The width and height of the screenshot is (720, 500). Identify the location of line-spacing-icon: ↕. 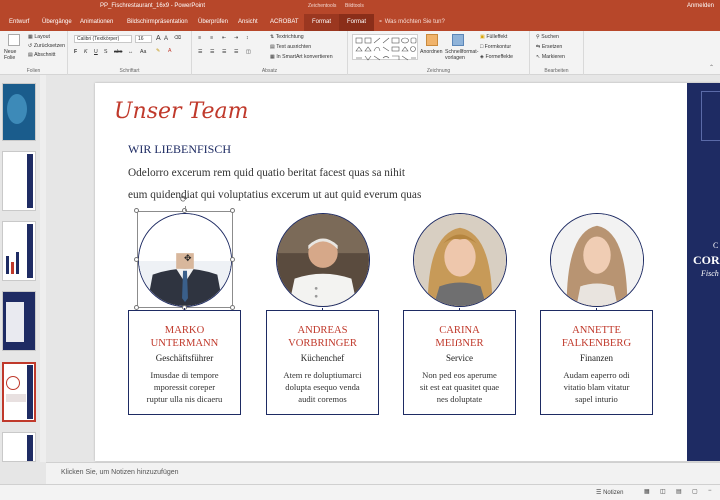
(247, 38).